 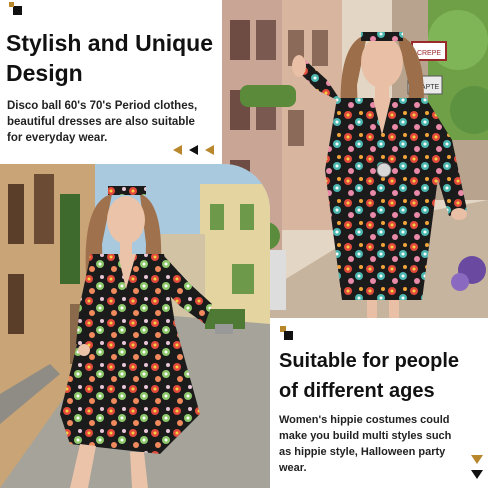 What do you see at coordinates (17, 10) in the screenshot?
I see `decor-square-black` at bounding box center [17, 10].